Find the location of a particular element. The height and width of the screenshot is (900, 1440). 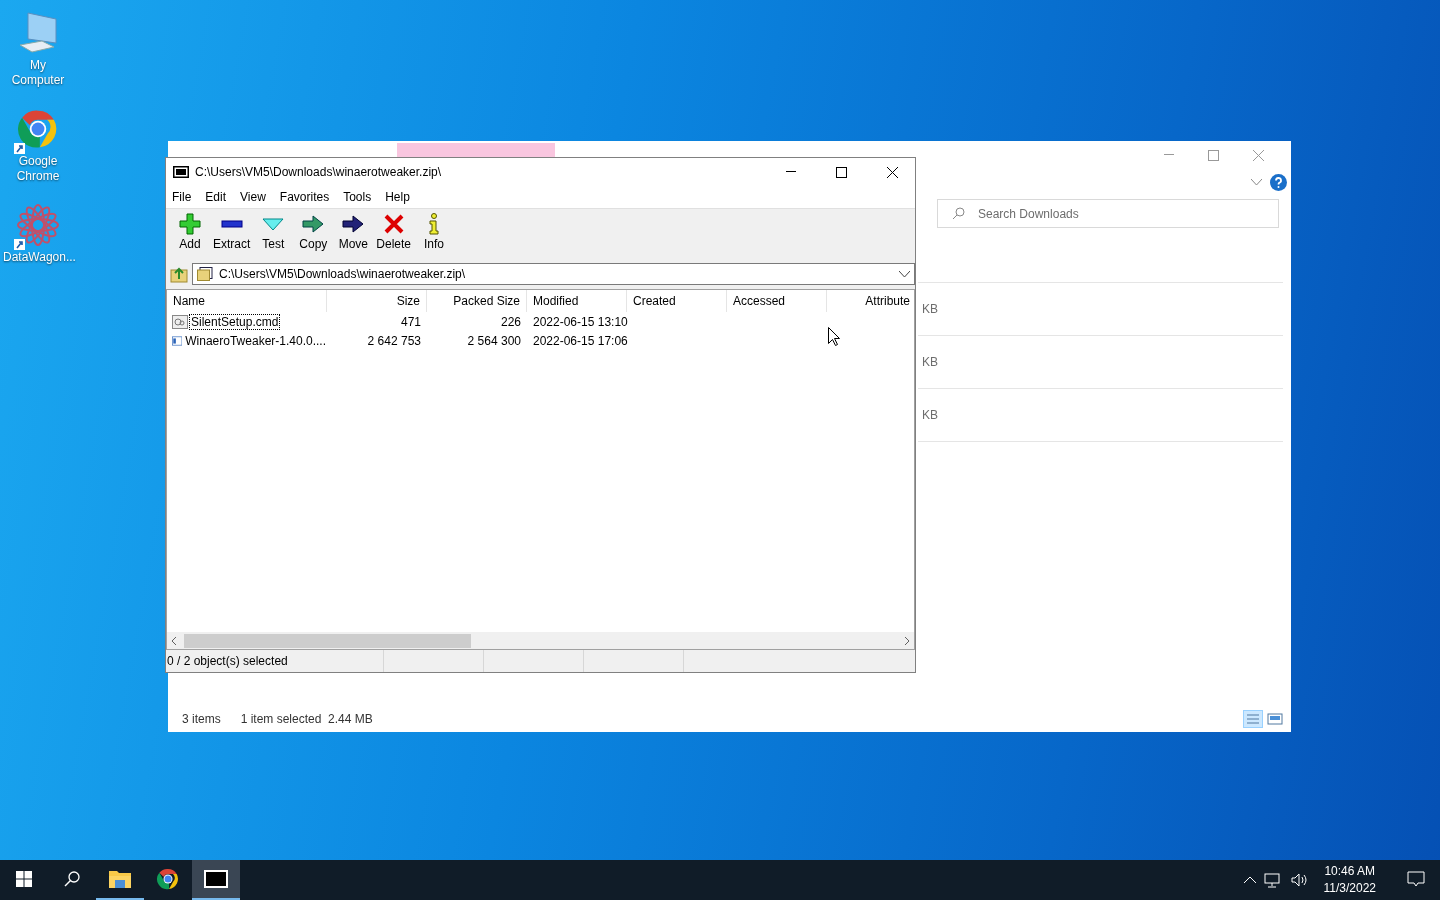

archive-icon is located at coordinates (205, 274).